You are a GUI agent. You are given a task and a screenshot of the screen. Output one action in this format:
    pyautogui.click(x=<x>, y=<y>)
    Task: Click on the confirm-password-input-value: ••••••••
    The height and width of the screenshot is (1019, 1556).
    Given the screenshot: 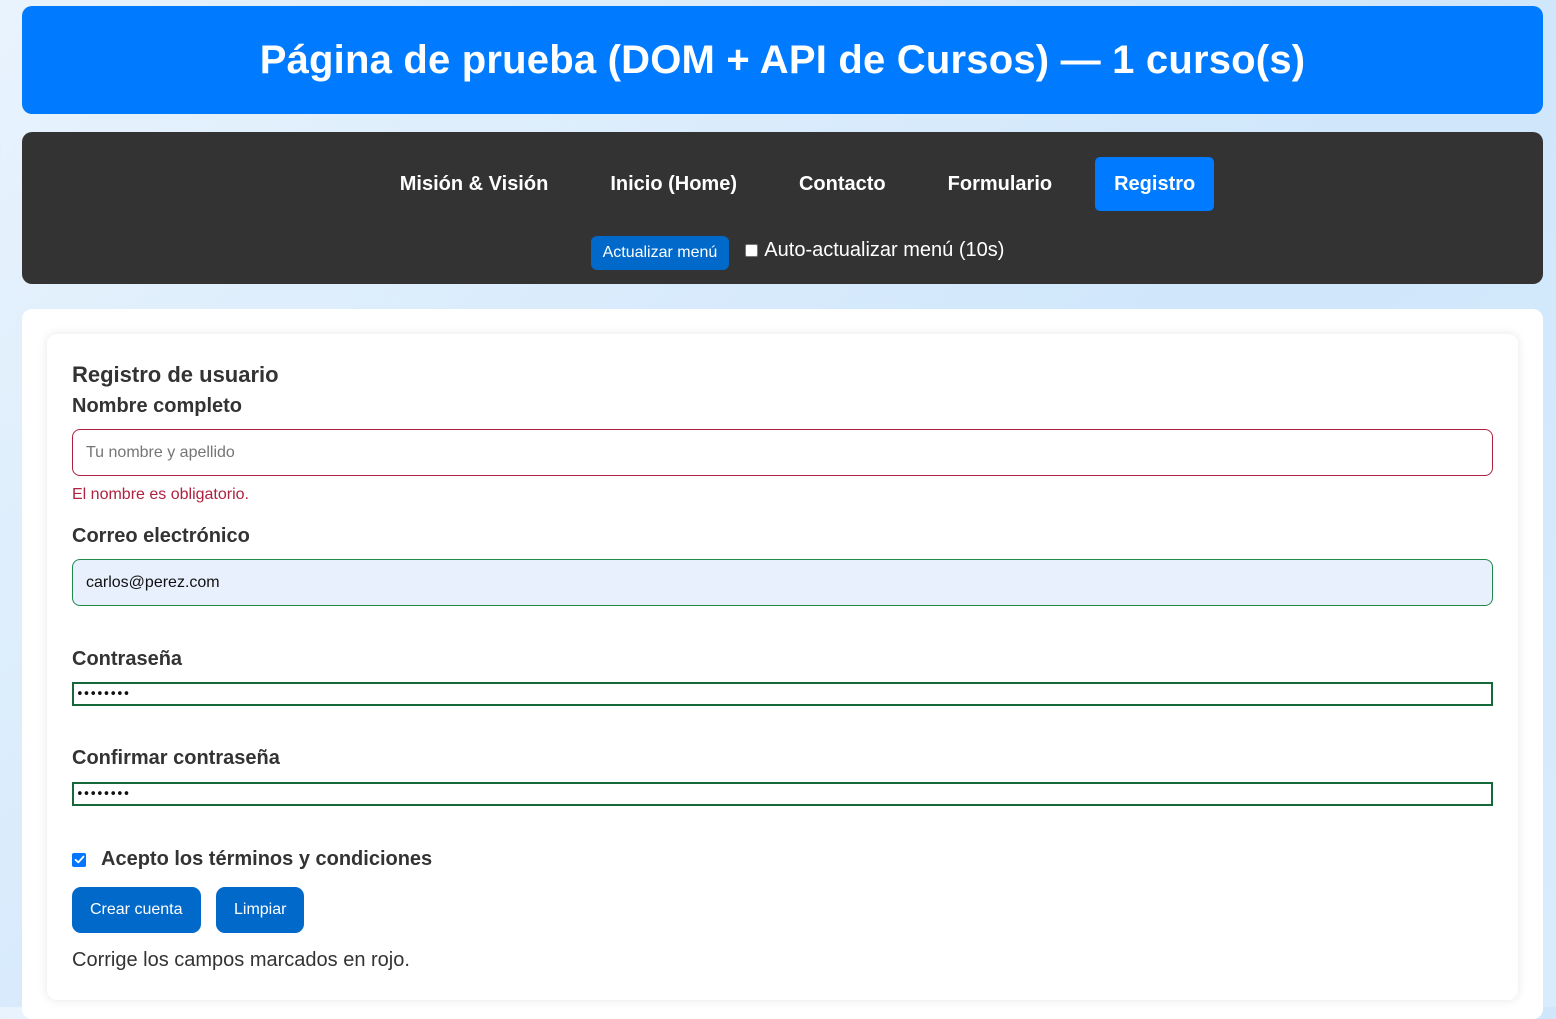 What is the action you would take?
    pyautogui.click(x=103, y=794)
    